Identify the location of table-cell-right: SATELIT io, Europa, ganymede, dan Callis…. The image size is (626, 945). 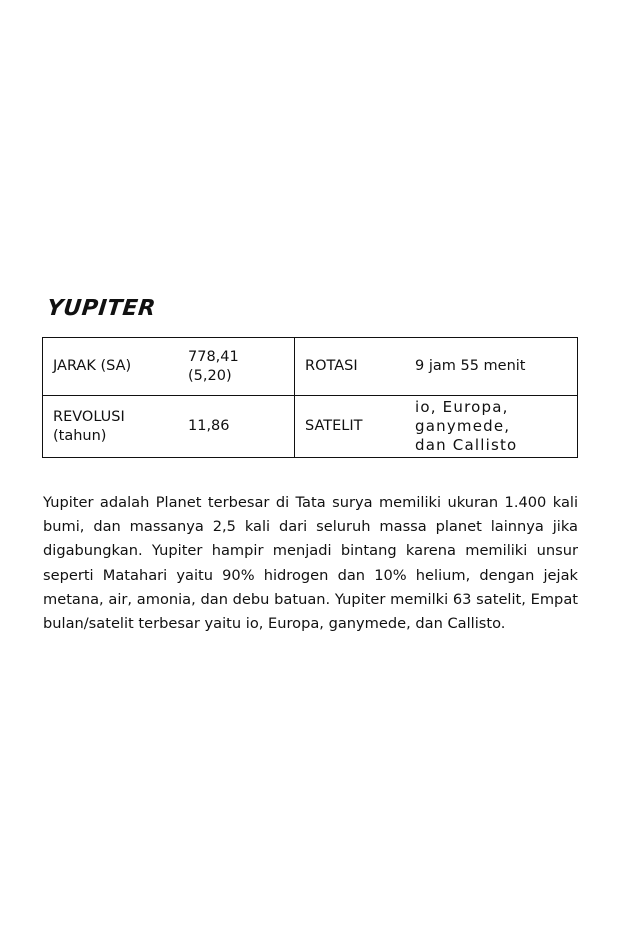
(436, 426).